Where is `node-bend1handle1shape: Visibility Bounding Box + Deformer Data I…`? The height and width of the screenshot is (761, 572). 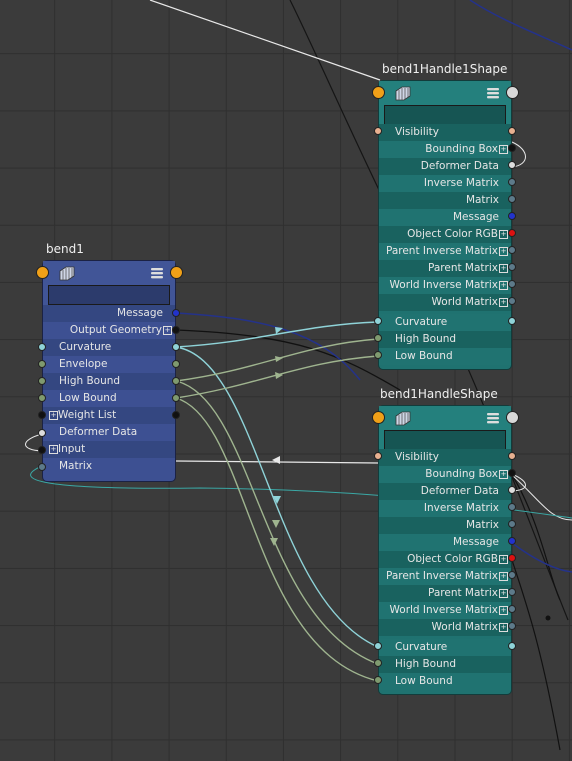 node-bend1handle1shape: Visibility Bounding Box + Deformer Data I… is located at coordinates (445, 225).